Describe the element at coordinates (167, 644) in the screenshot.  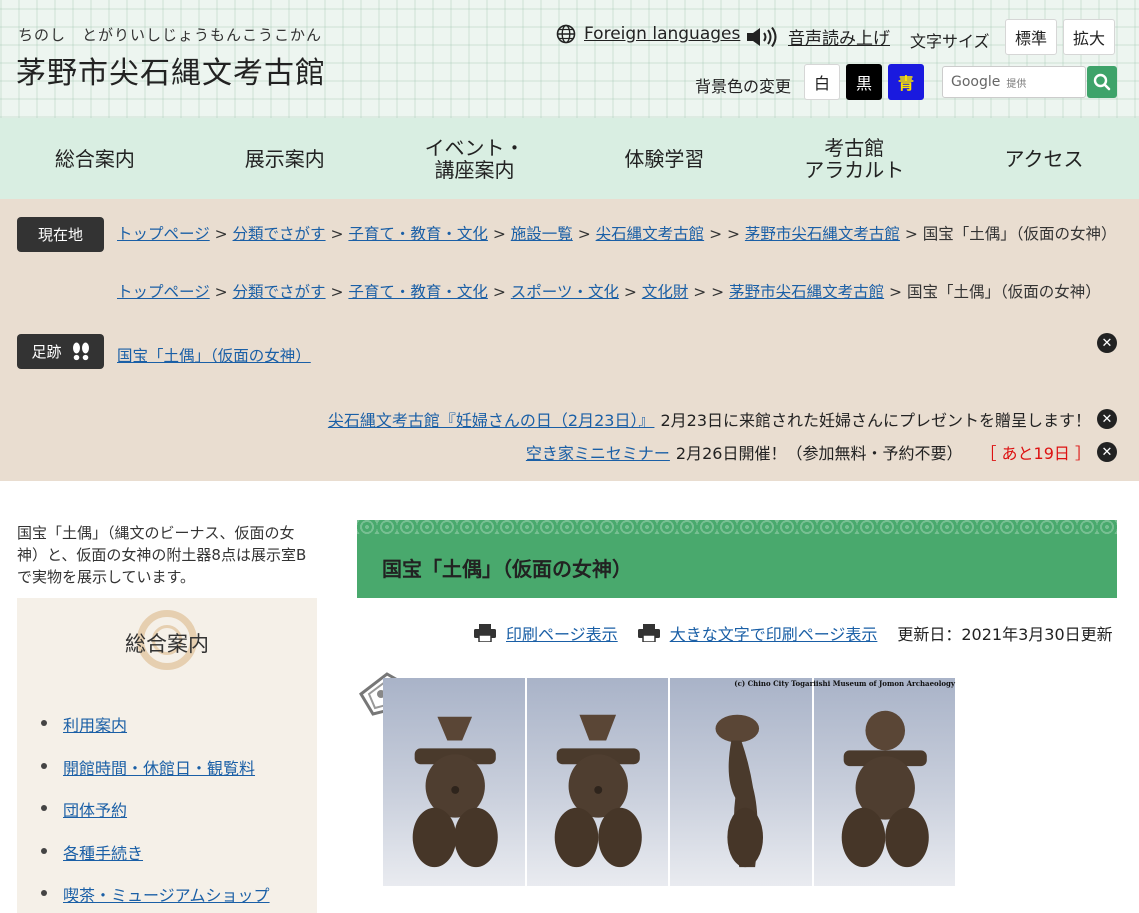
I see `sidebar-title: 総合案内` at that location.